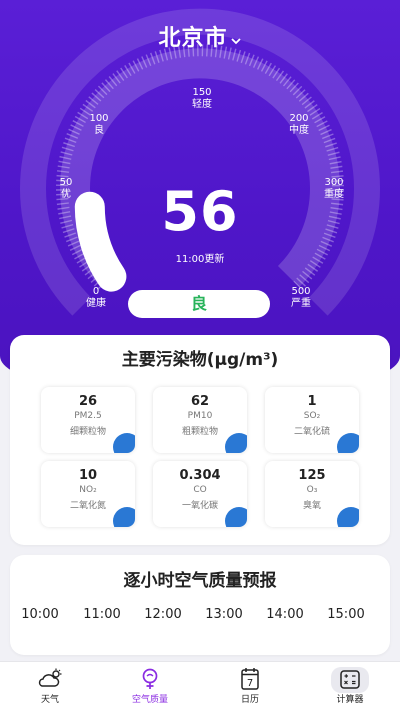 The width and height of the screenshot is (400, 712). I want to click on calendar-icon: 7, so click(250, 679).